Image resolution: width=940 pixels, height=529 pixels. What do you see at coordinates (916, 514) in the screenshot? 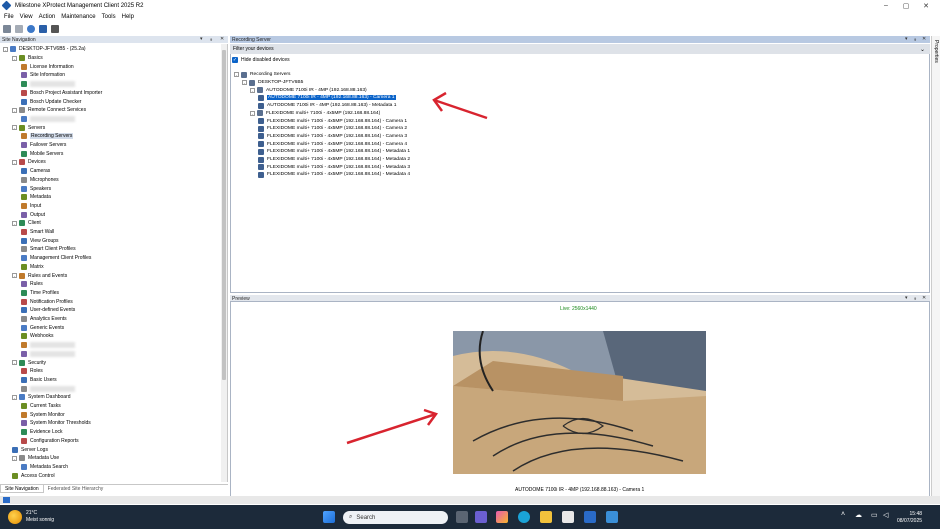
I see `clock-time: 15:48` at bounding box center [916, 514].